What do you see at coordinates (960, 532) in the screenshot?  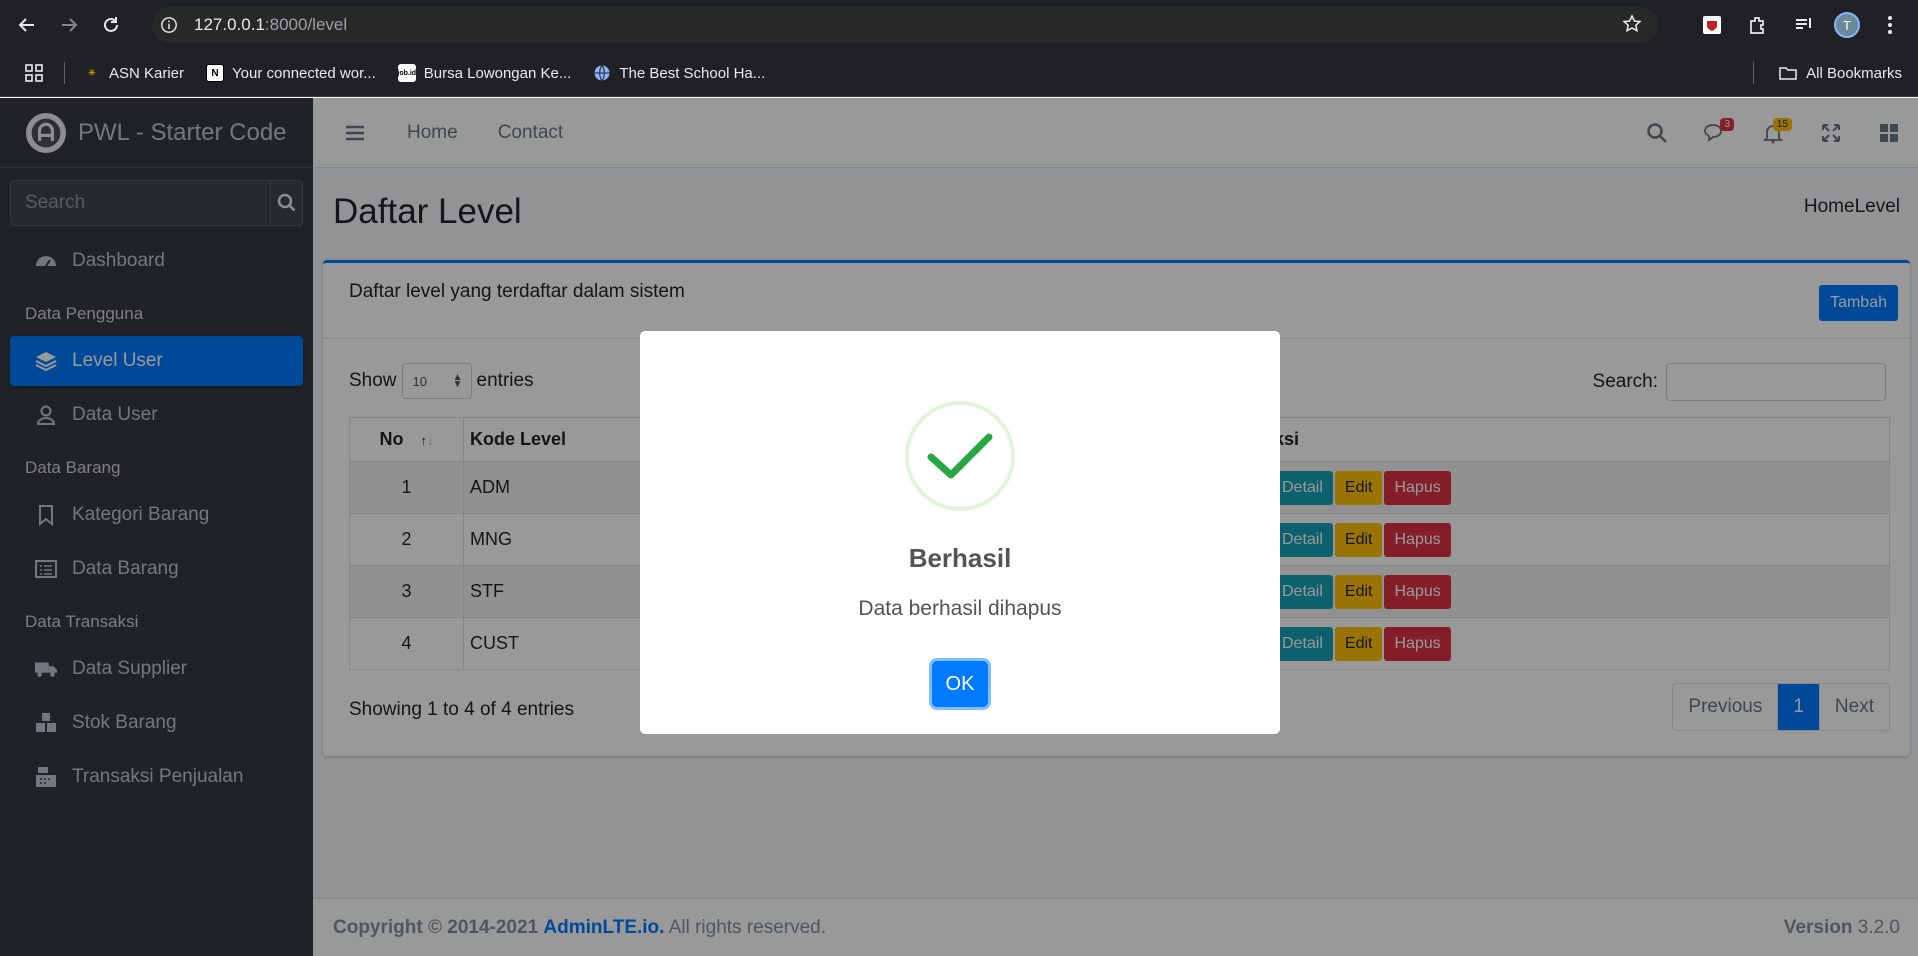 I see `success-dialog: Berhasil Data berhasil dihapus OK` at bounding box center [960, 532].